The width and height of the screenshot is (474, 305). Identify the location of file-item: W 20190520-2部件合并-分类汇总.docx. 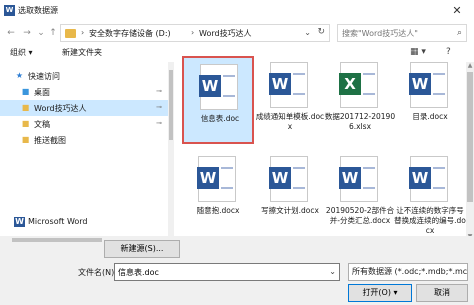
(360, 194).